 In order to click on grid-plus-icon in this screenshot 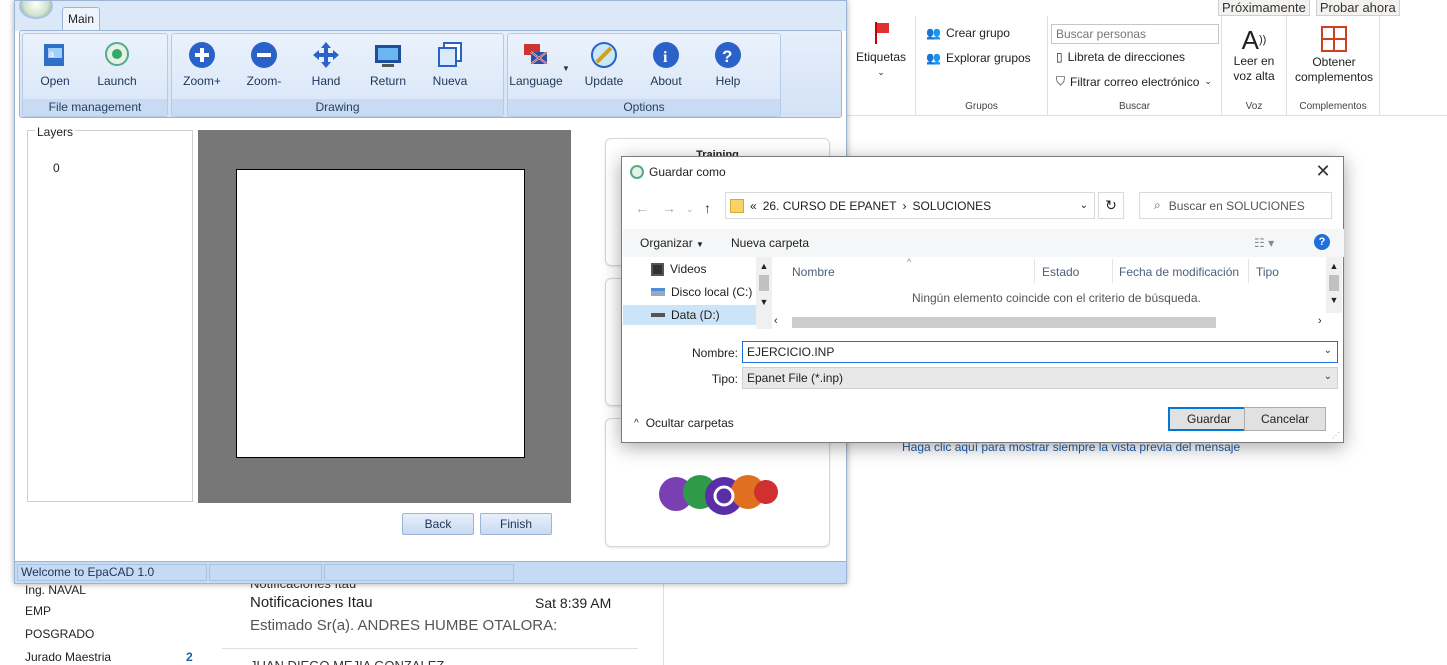, I will do `click(1334, 39)`.